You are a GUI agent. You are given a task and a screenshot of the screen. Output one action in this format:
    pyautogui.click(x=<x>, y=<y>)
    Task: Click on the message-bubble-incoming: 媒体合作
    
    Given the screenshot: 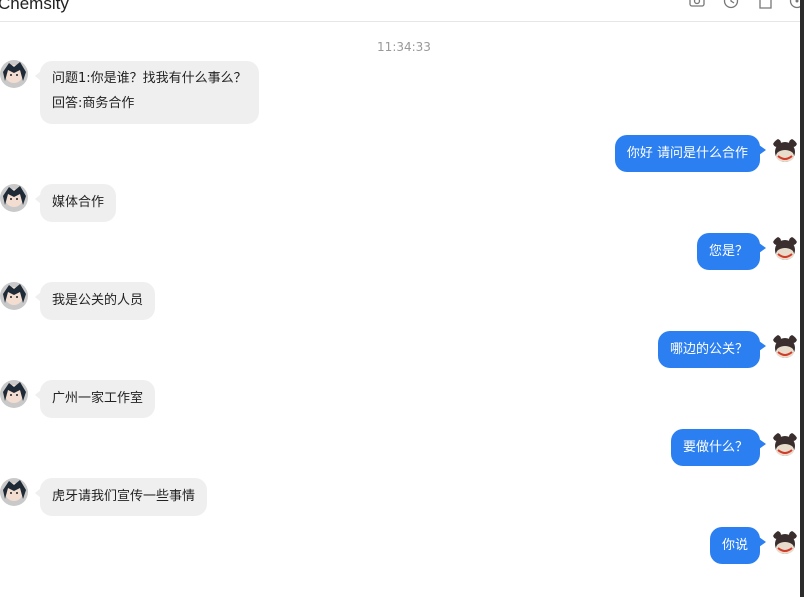 What is the action you would take?
    pyautogui.click(x=75, y=203)
    